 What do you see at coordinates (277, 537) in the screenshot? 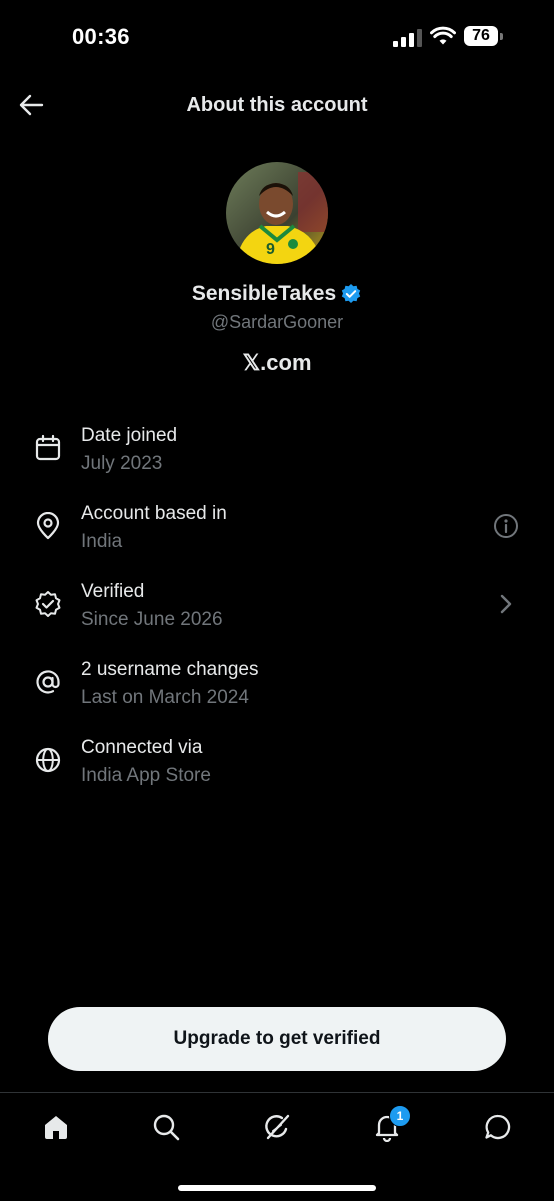
I see `info-account-location: Account based in India` at bounding box center [277, 537].